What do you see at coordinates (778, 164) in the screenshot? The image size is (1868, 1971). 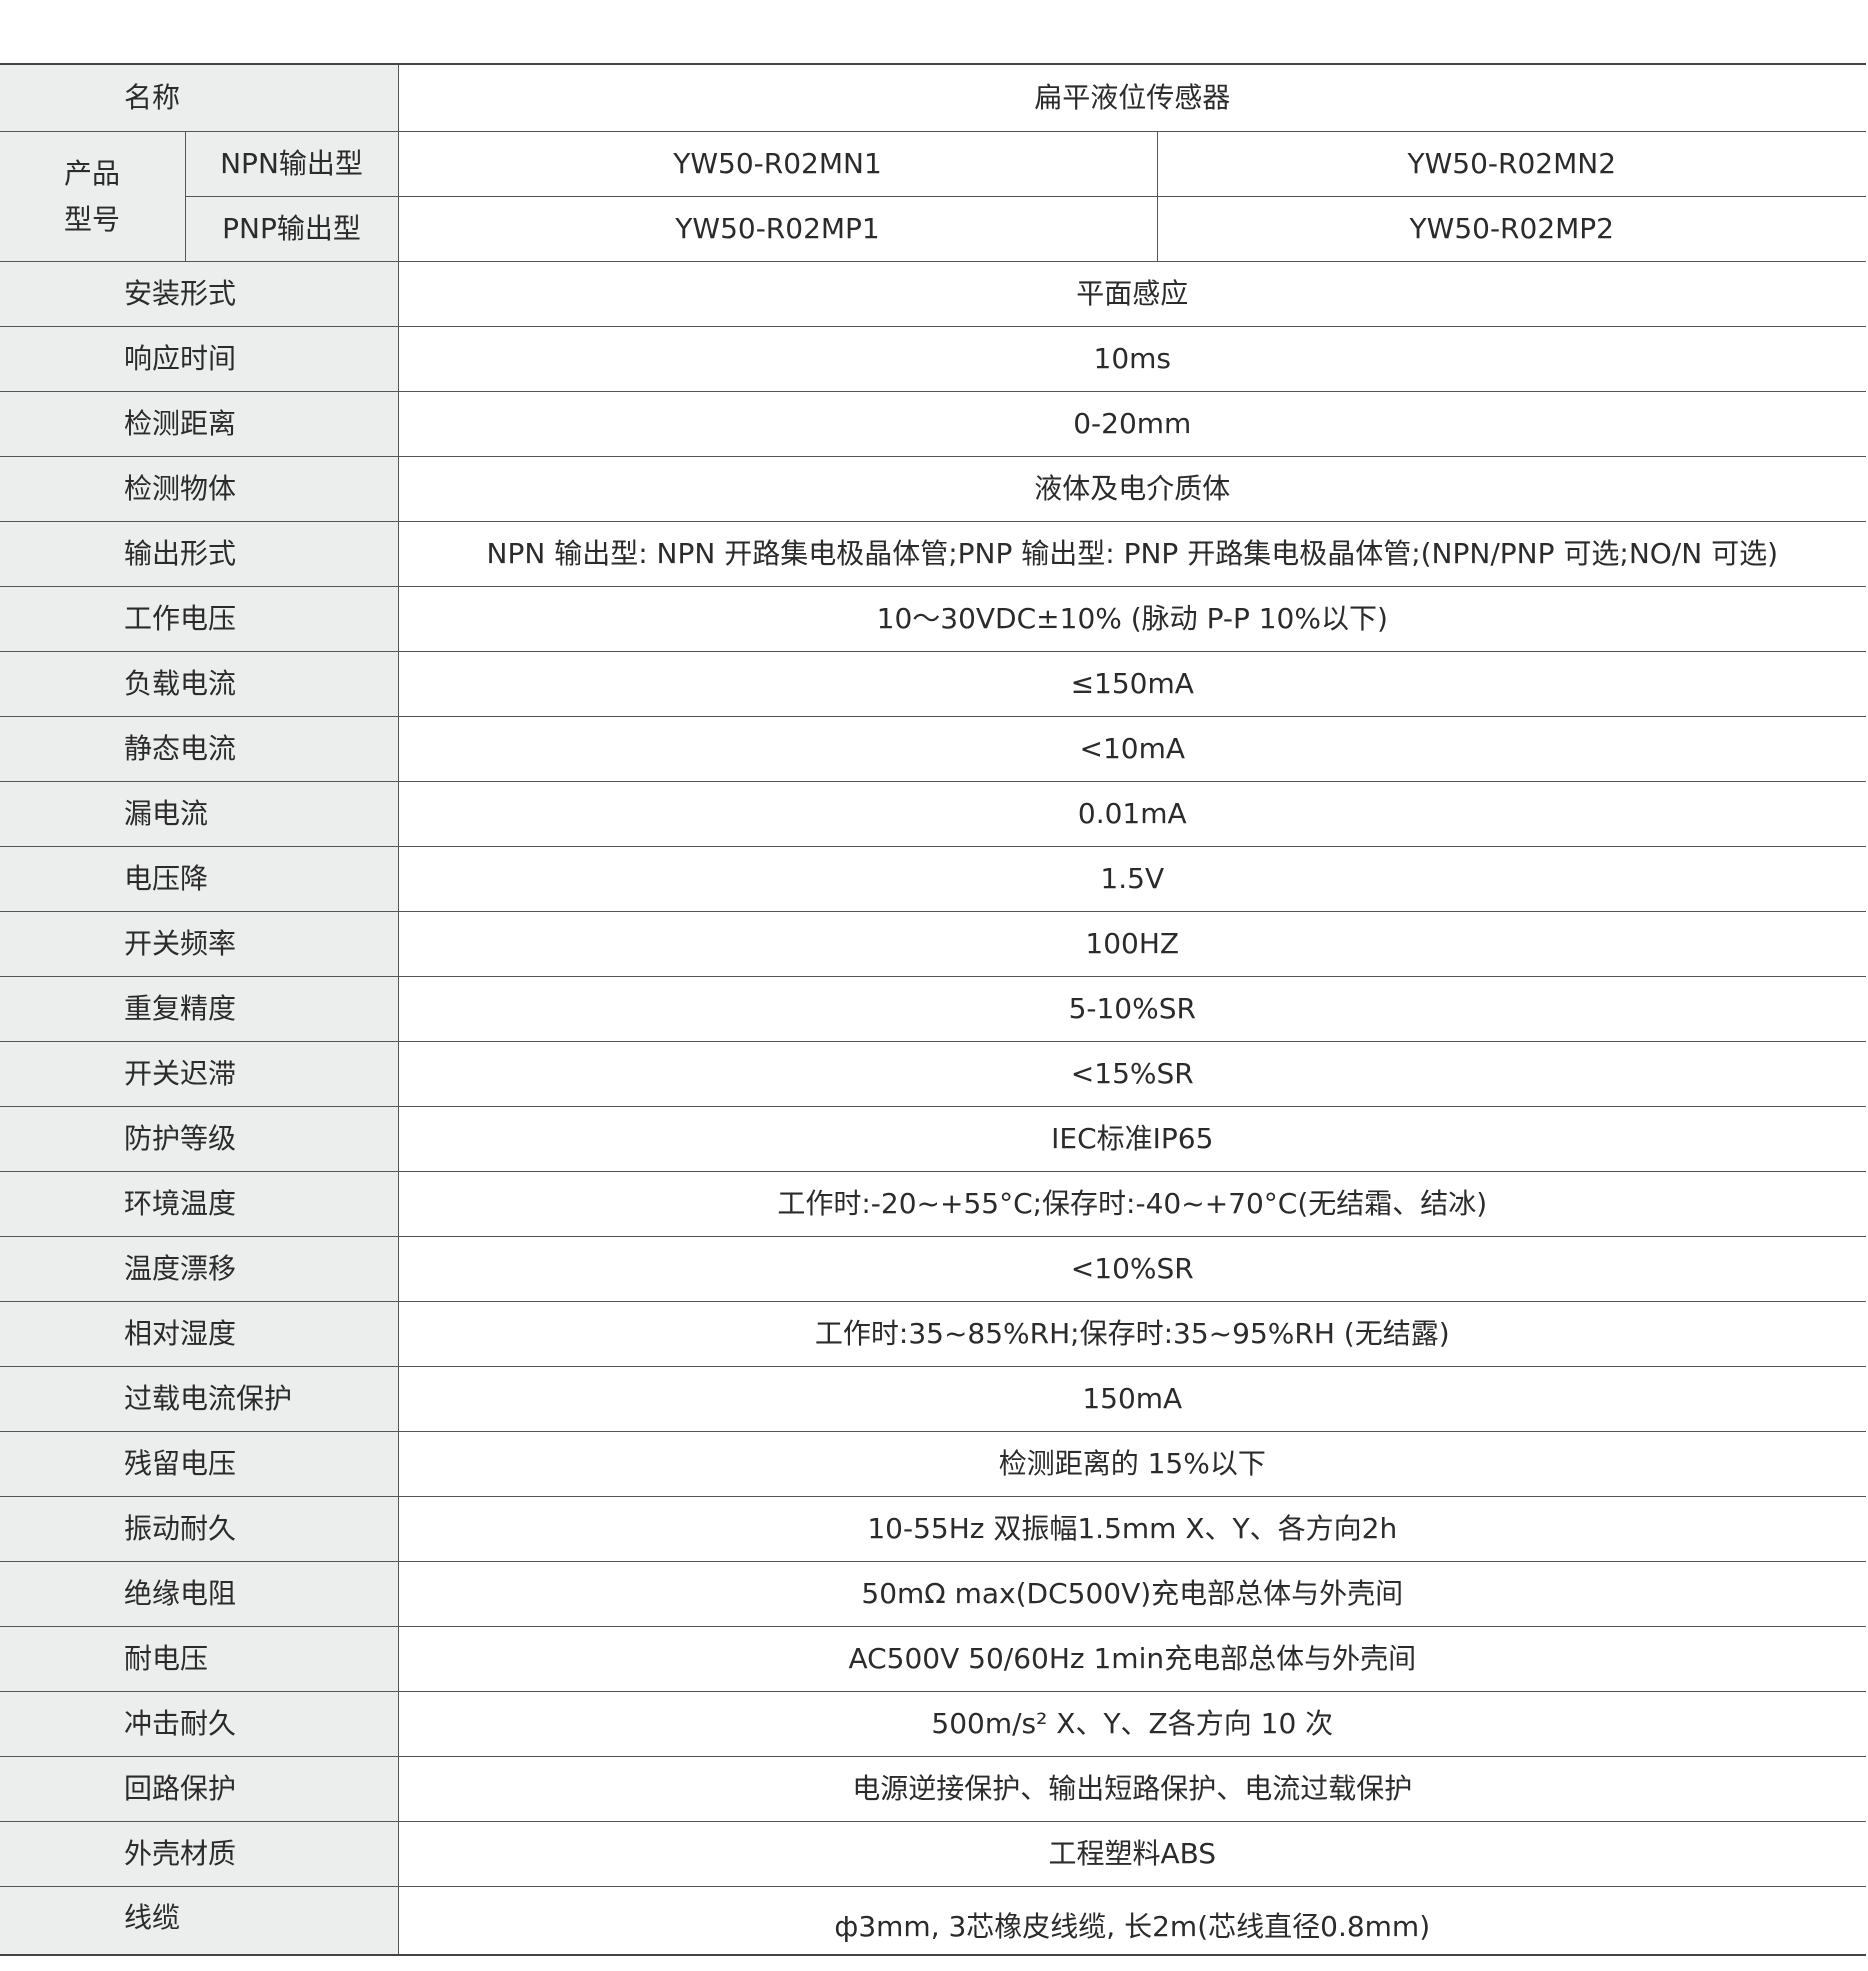 I see `npn-model-1: YW50-R02MN1` at bounding box center [778, 164].